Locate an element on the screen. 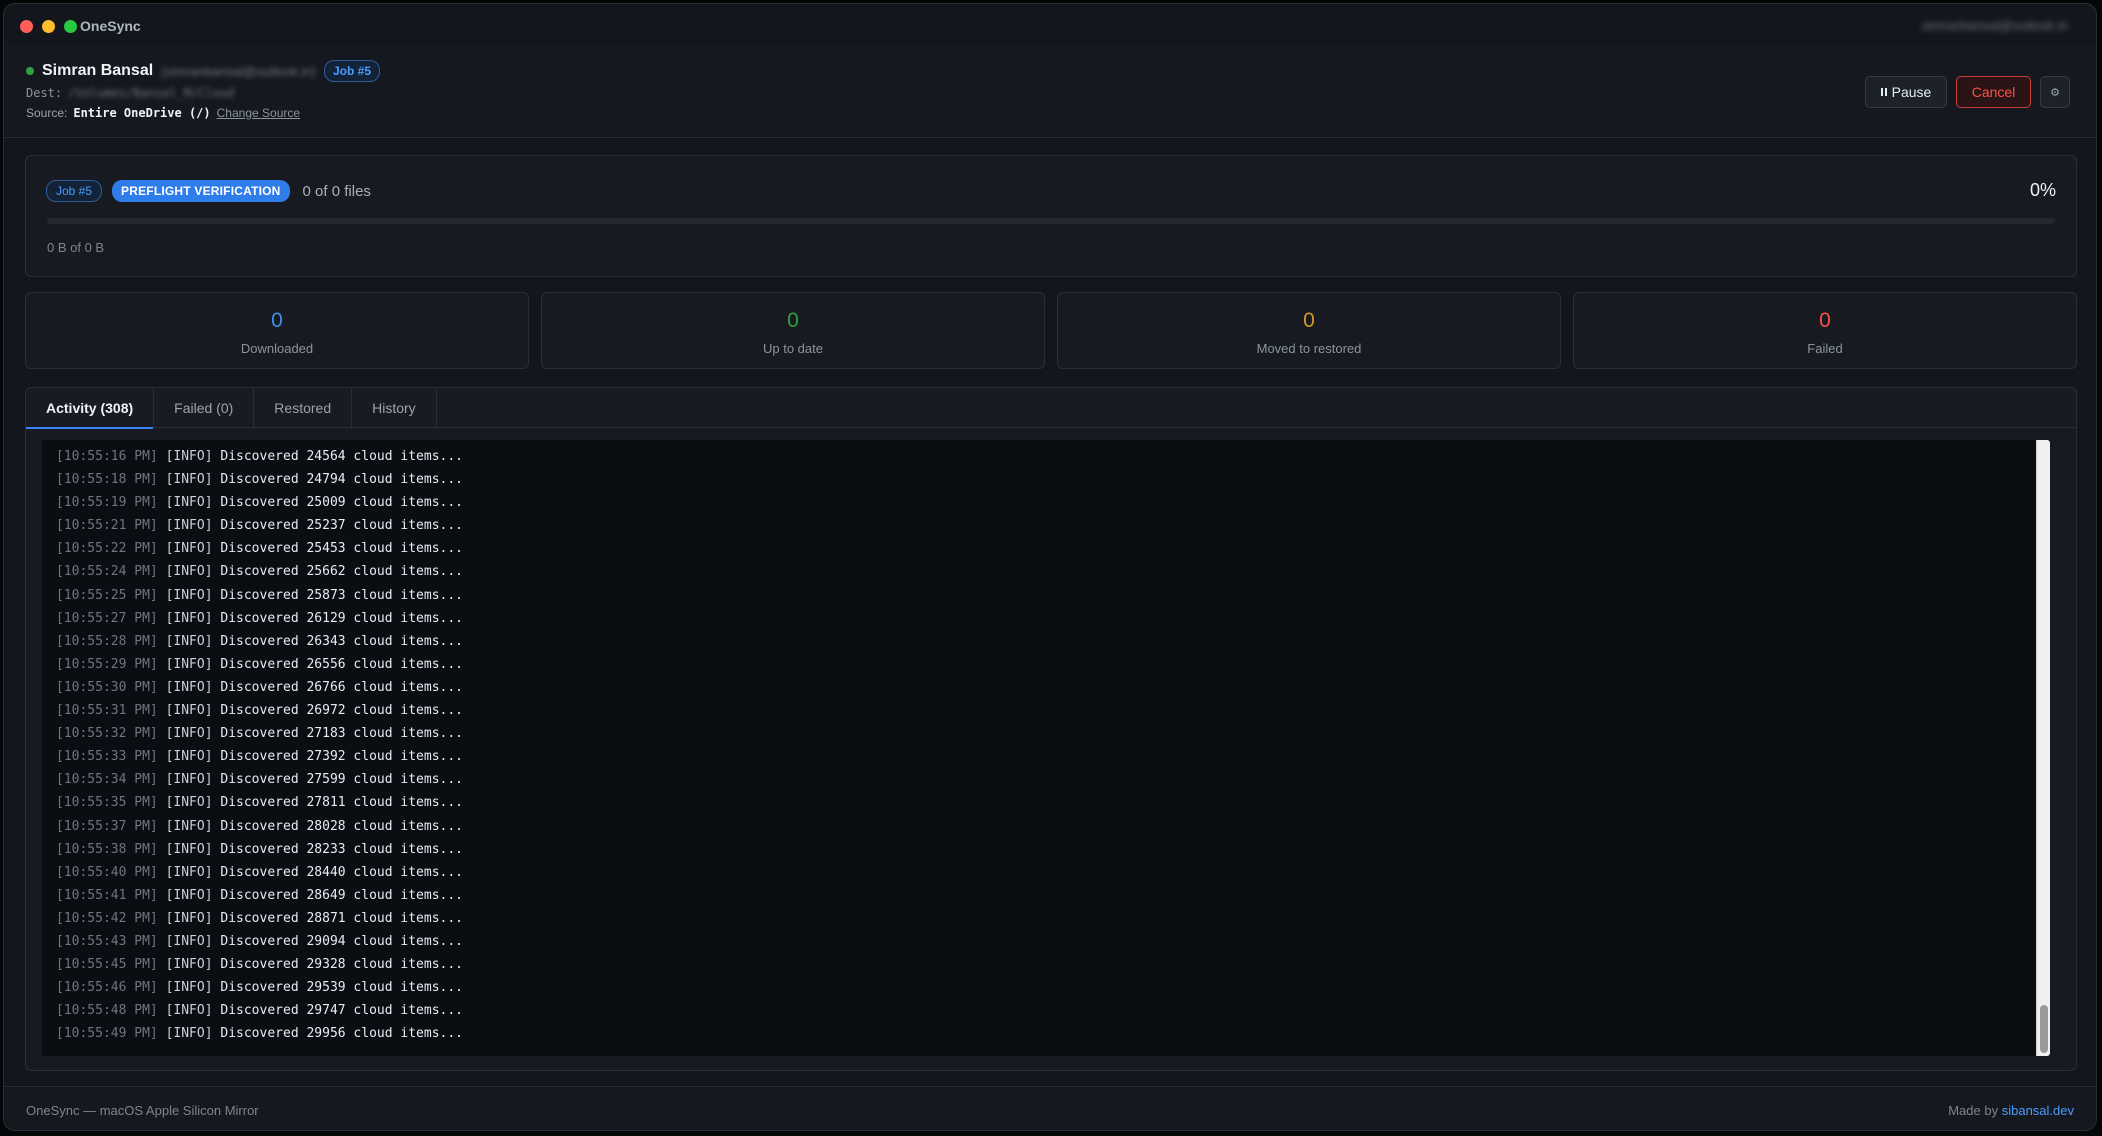 This screenshot has width=2102, height=1136. dest-label: Dest: is located at coordinates (44, 93).